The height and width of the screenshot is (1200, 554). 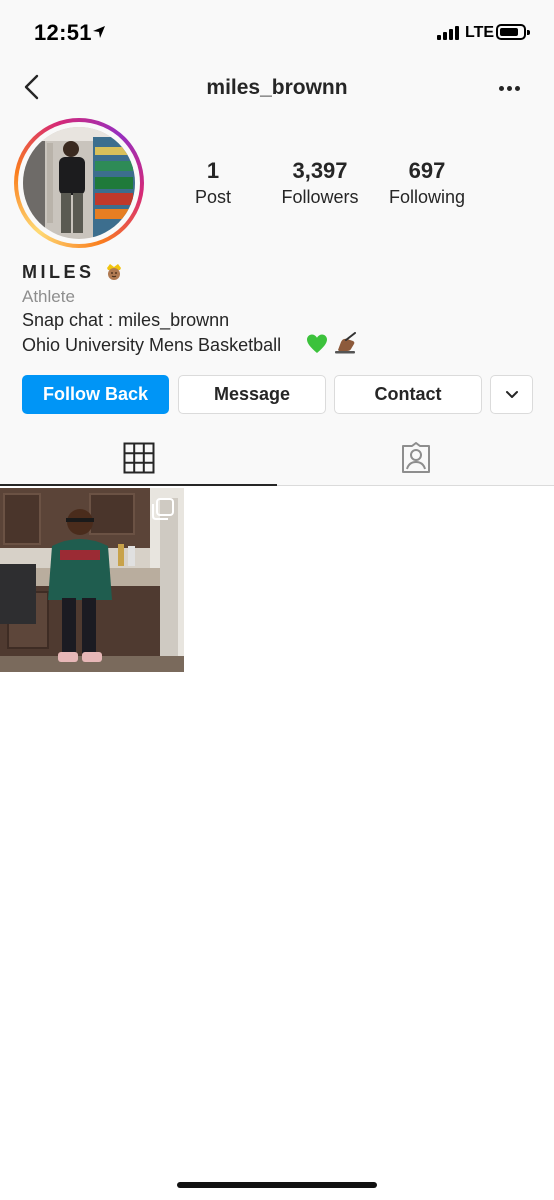 I want to click on green-heart-emoji-icon, so click(x=317, y=343).